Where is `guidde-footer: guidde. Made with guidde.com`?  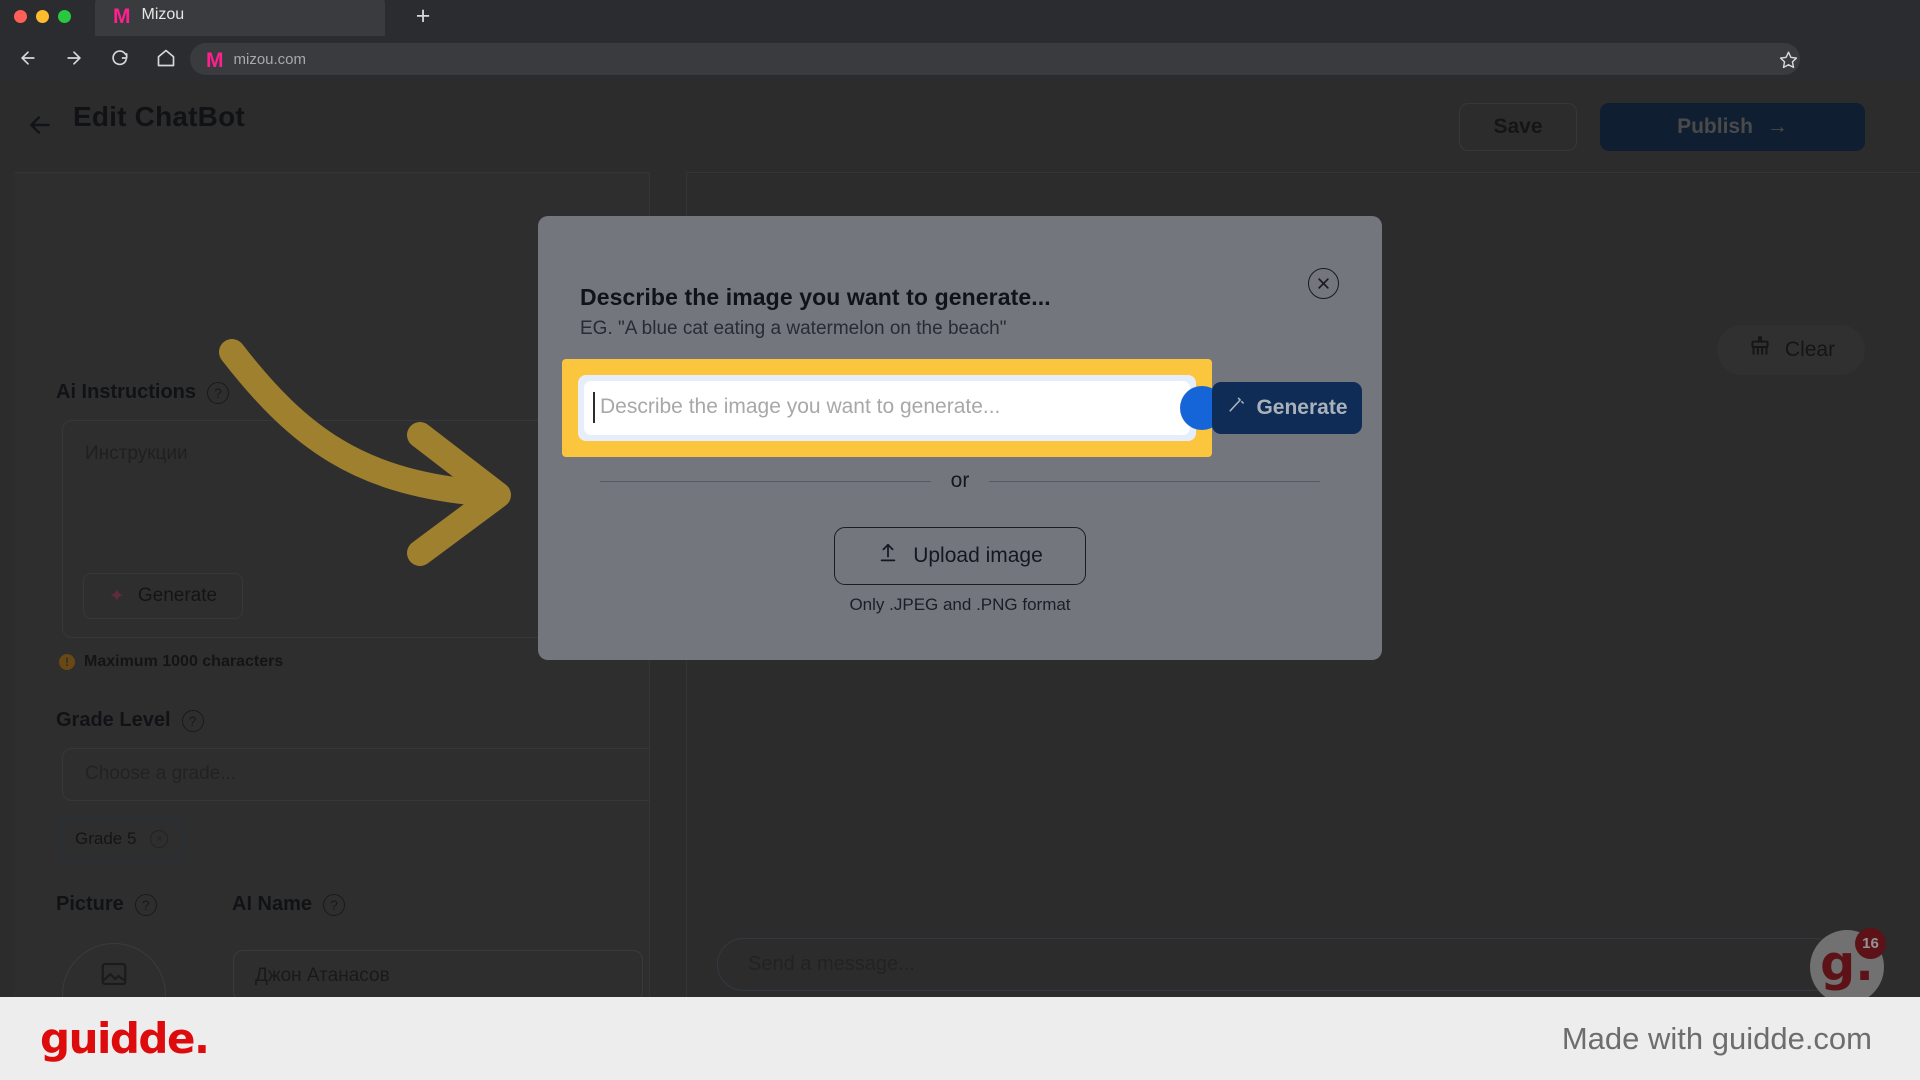
guidde-footer: guidde. Made with guidde.com is located at coordinates (960, 1038).